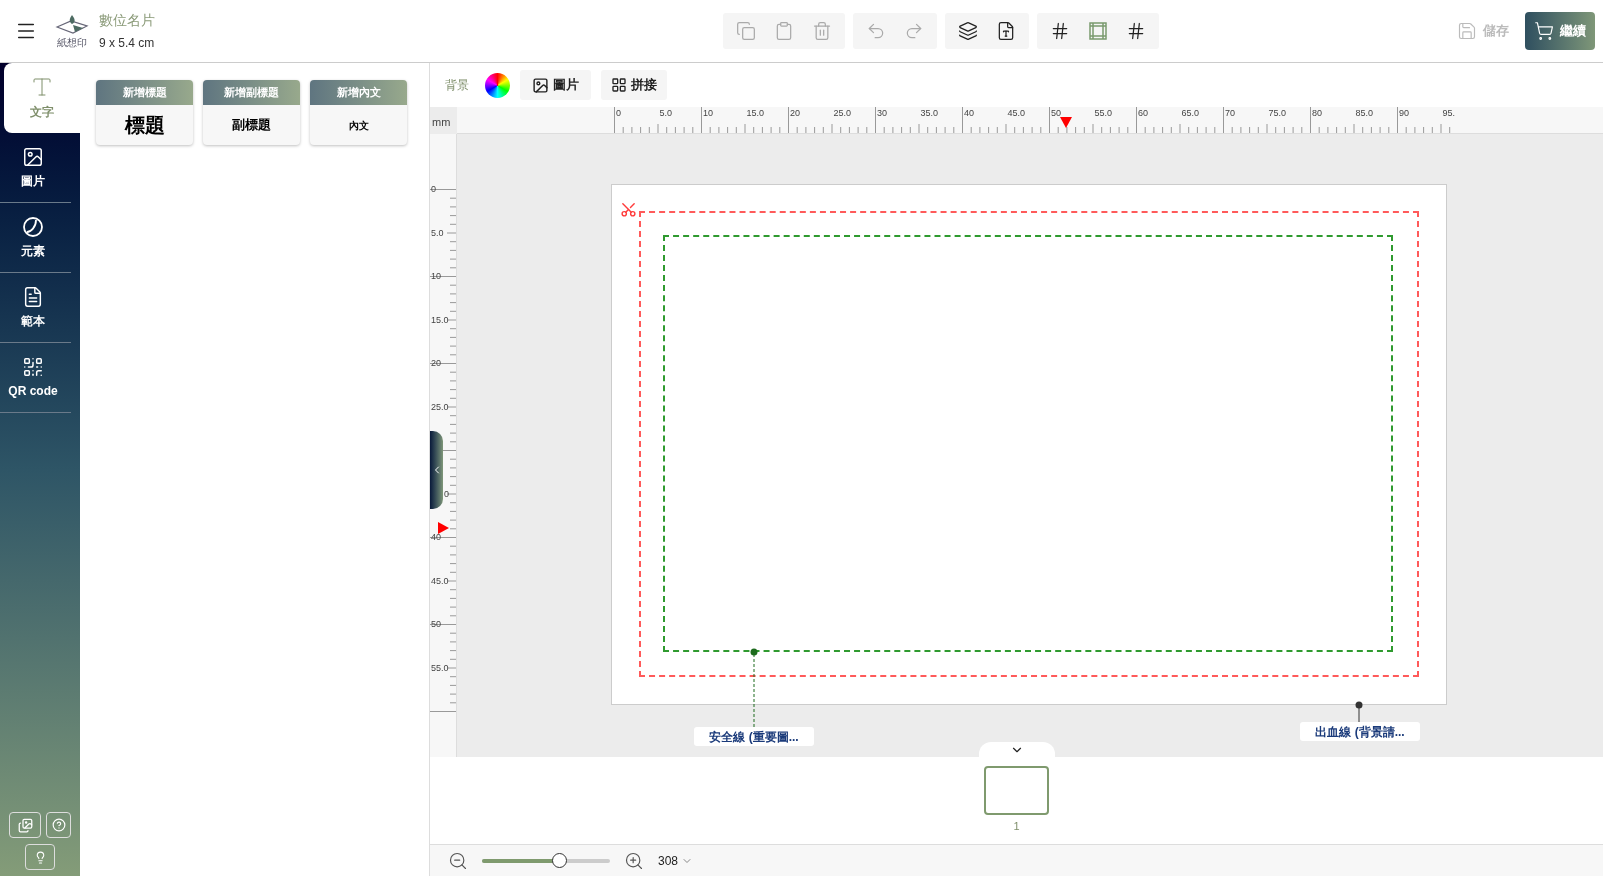 The width and height of the screenshot is (1603, 876). Describe the element at coordinates (144, 125) in the screenshot. I see `preset-sample: 標題` at that location.